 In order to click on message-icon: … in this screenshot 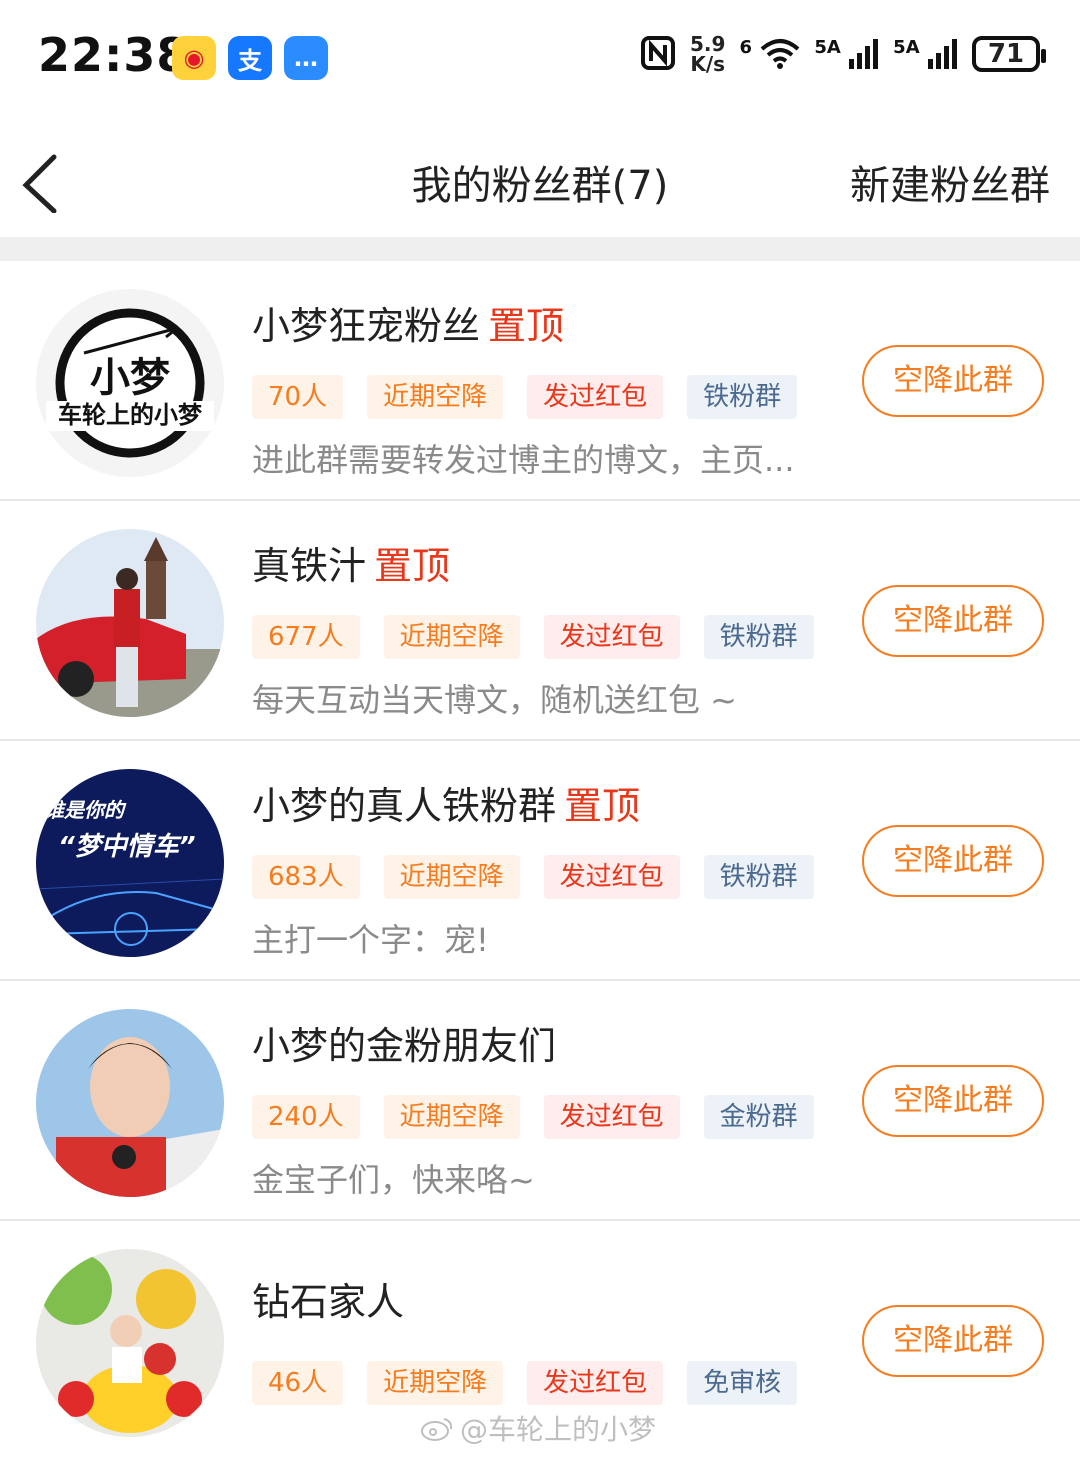, I will do `click(306, 58)`.